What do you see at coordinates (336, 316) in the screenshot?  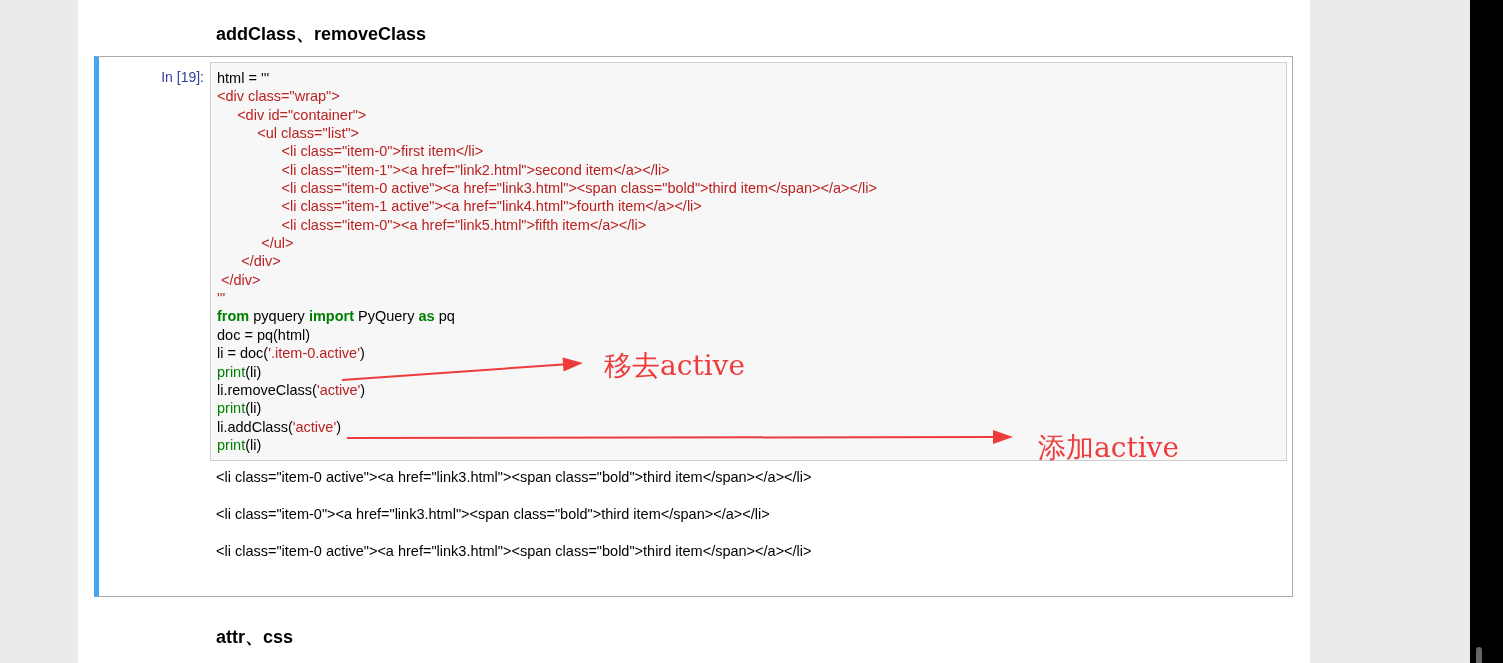 I see `code-line: from pyquery import PyQuery as pq` at bounding box center [336, 316].